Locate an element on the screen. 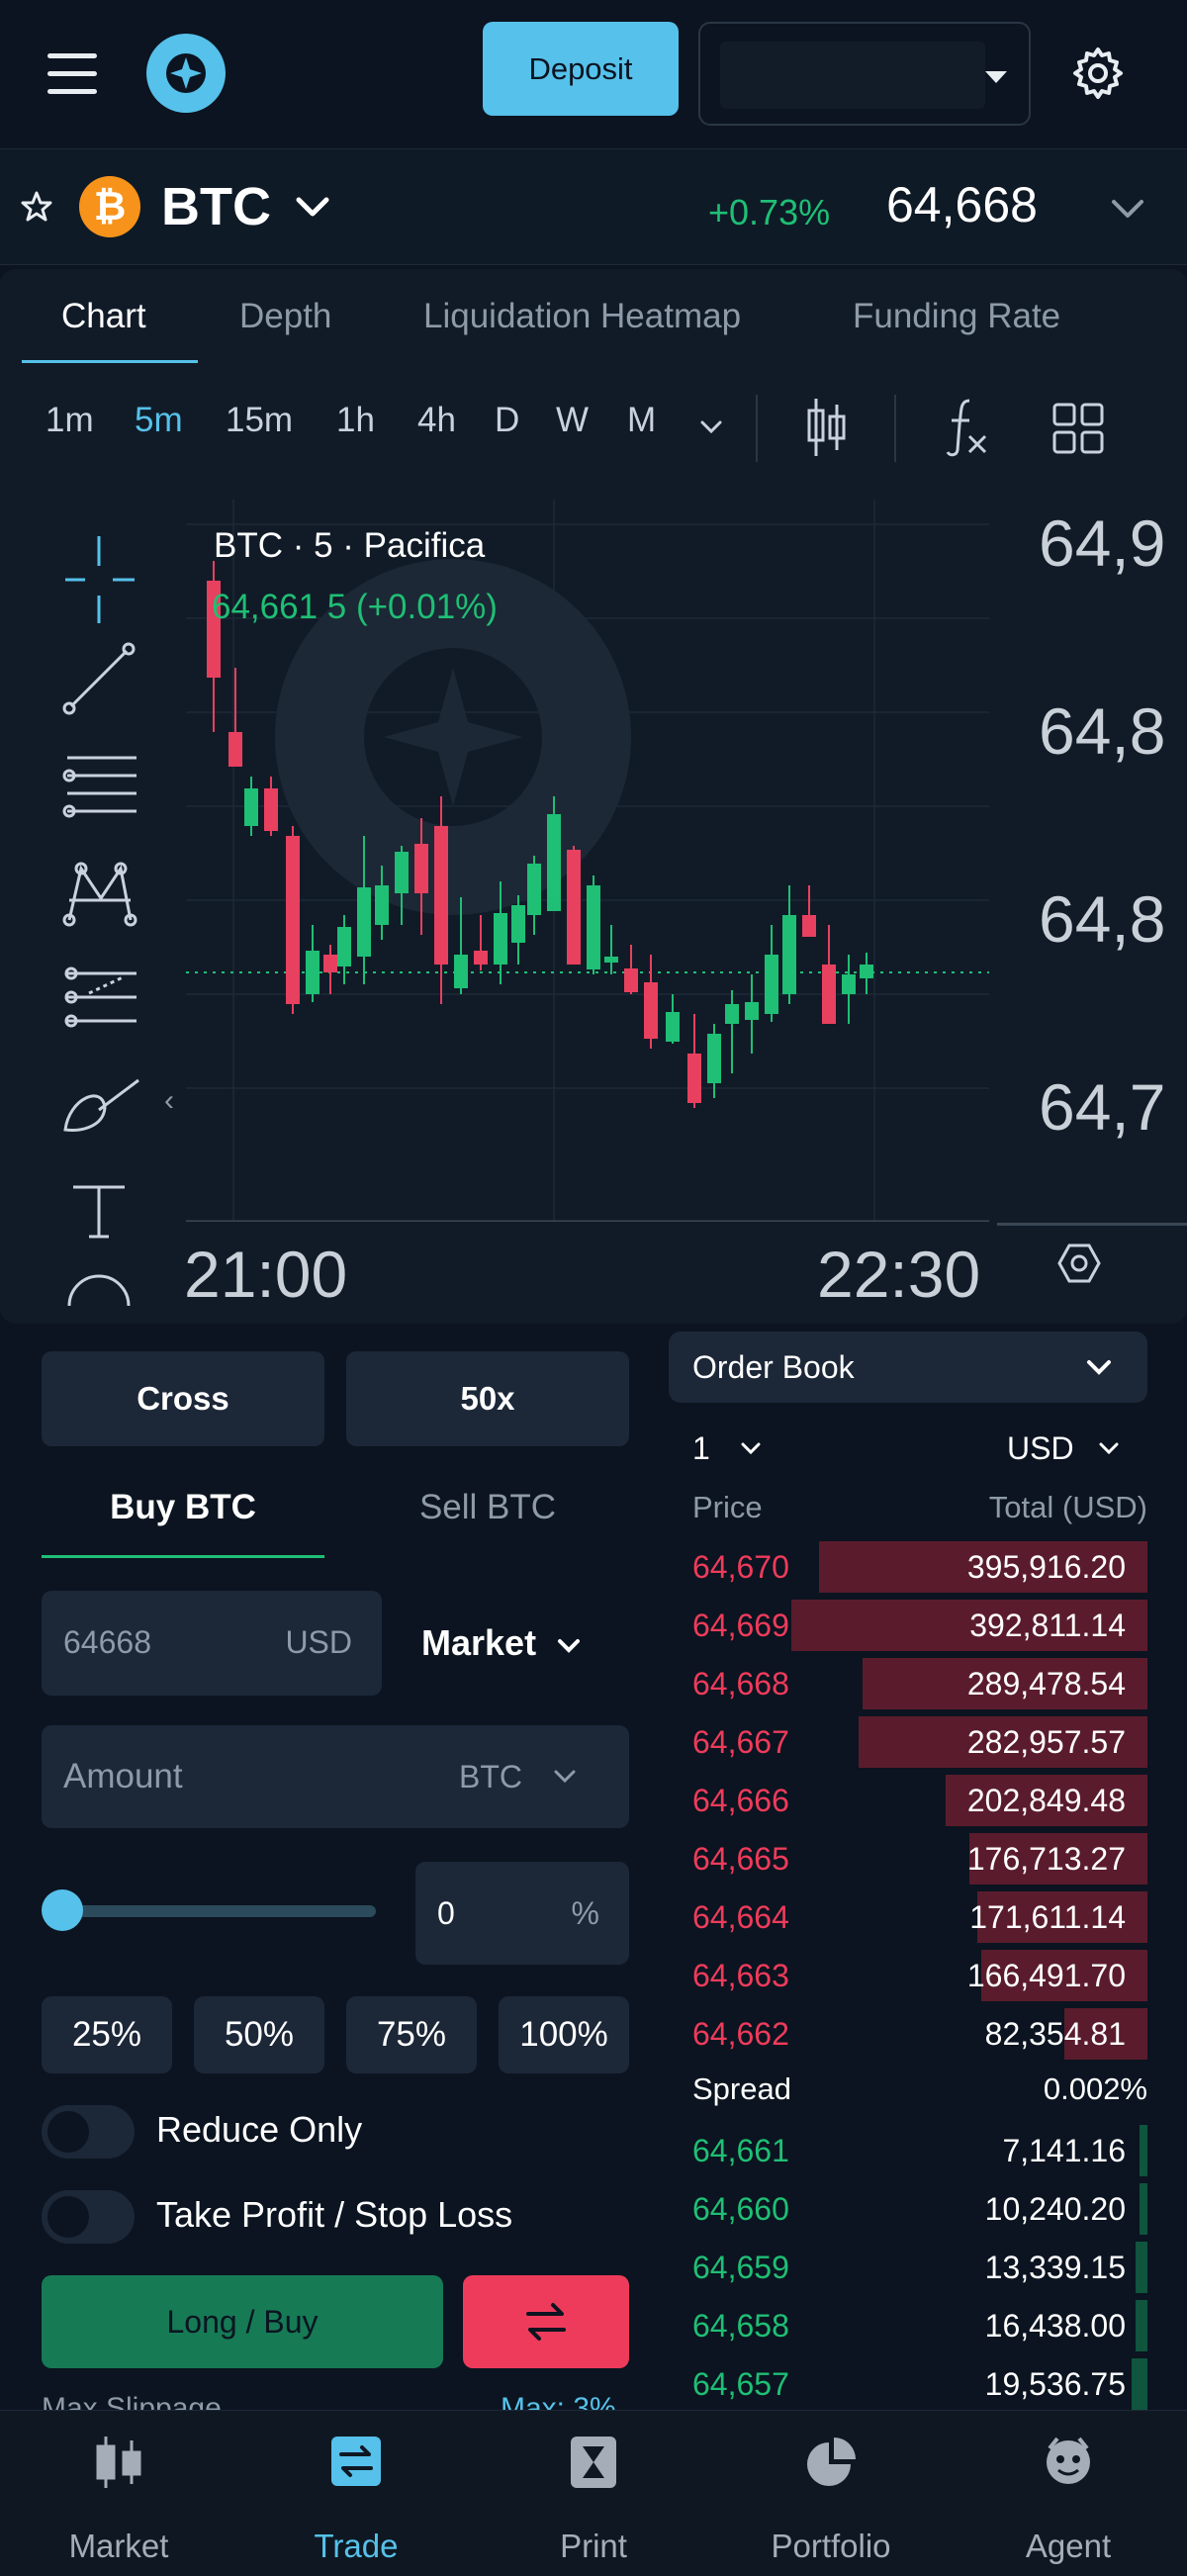  timeframe-m: M is located at coordinates (641, 420).